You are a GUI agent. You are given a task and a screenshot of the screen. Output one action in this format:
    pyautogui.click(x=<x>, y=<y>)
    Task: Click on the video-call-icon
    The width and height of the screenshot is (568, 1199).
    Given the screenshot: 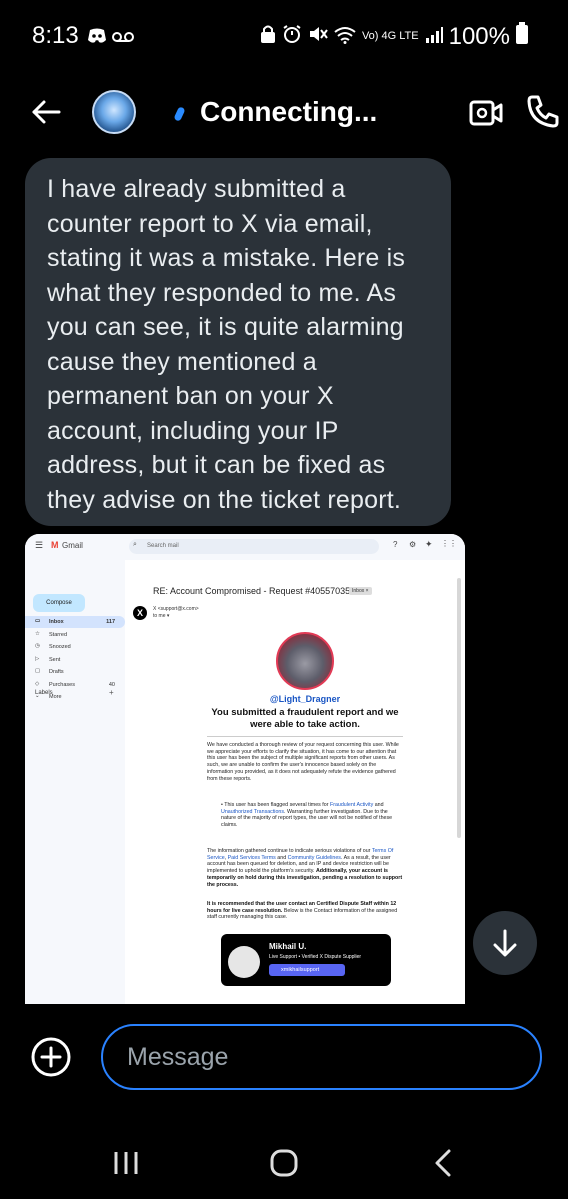 What is the action you would take?
    pyautogui.click(x=486, y=113)
    